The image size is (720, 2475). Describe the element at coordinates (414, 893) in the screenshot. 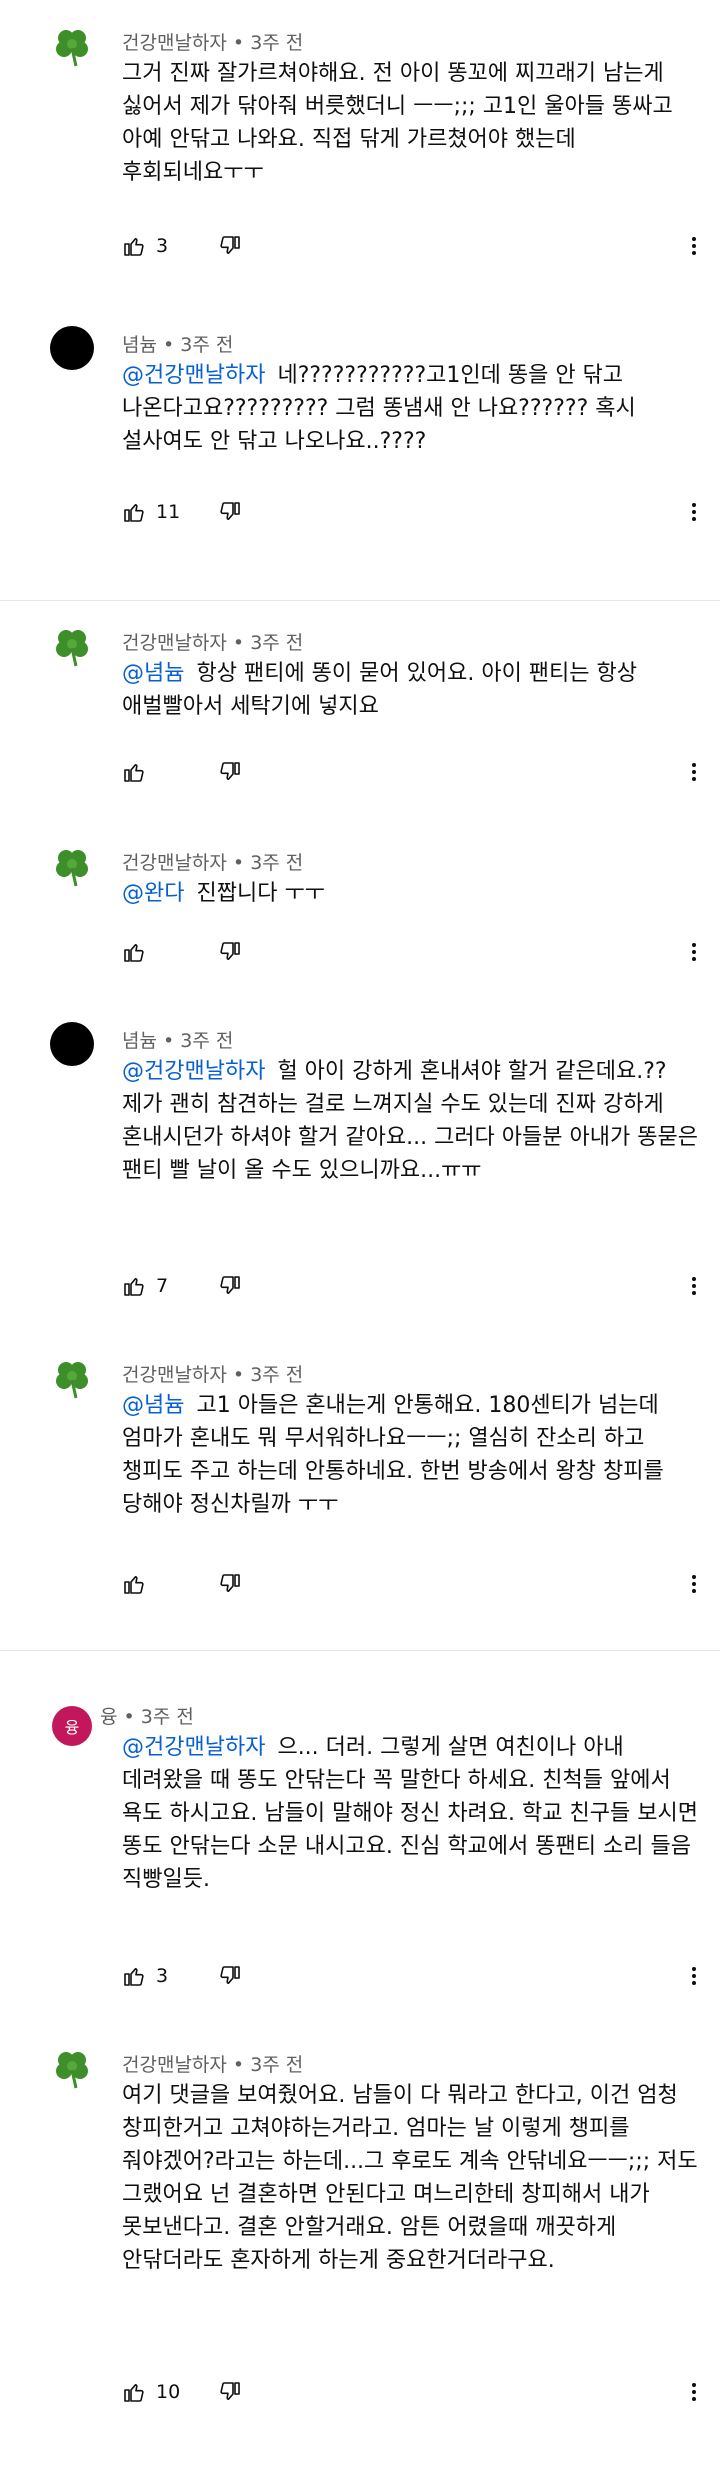

I see `comment-text: @완다 진짭니다 ㅜㅜ` at that location.